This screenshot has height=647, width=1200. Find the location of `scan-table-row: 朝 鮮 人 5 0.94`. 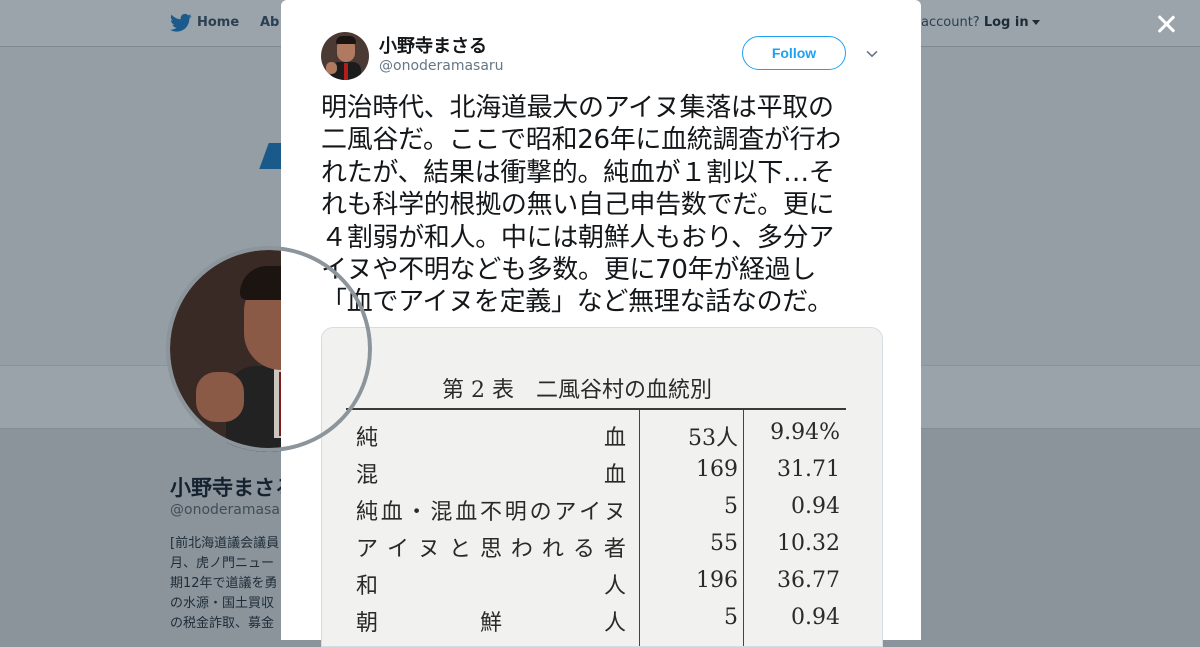

scan-table-row: 朝 鮮 人 5 0.94 is located at coordinates (602, 623).